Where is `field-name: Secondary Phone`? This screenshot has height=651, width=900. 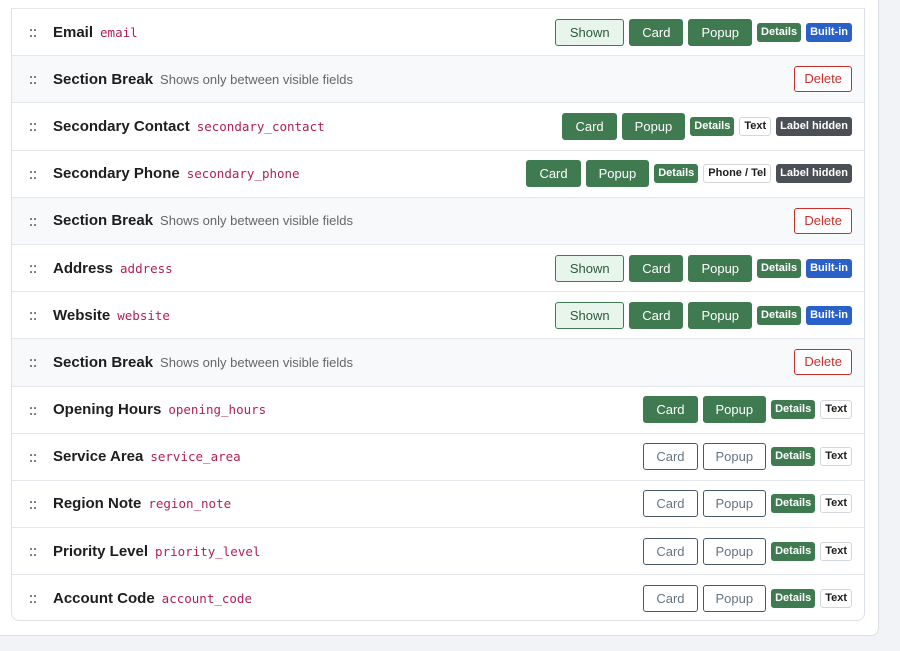
field-name: Secondary Phone is located at coordinates (116, 174).